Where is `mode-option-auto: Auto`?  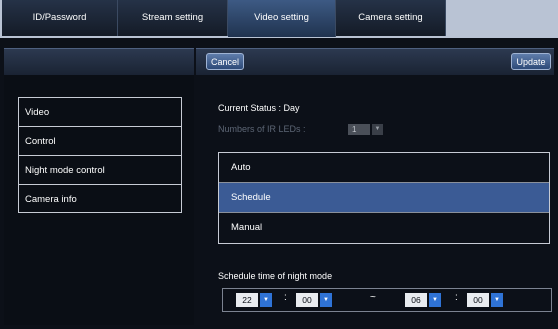
mode-option-auto: Auto is located at coordinates (384, 168).